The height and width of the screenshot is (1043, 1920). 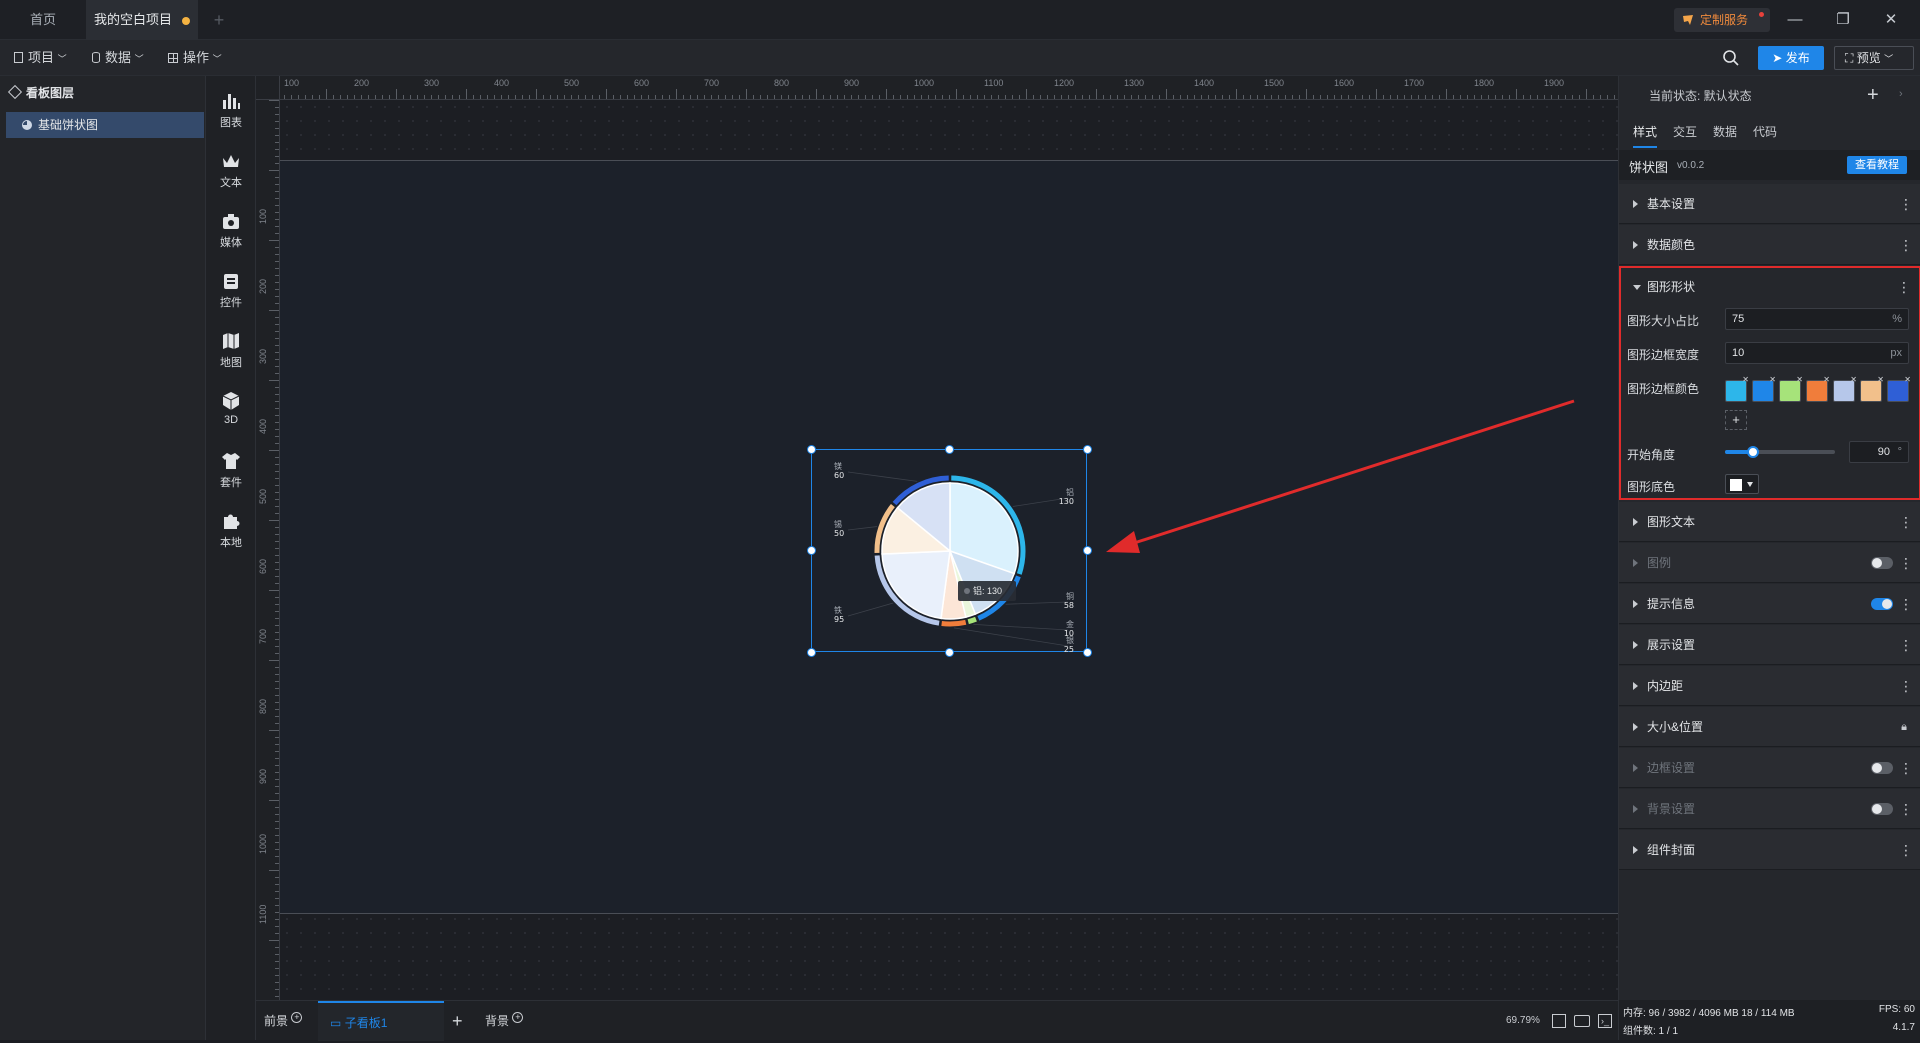 I want to click on slider-handle, so click(x=1752, y=452).